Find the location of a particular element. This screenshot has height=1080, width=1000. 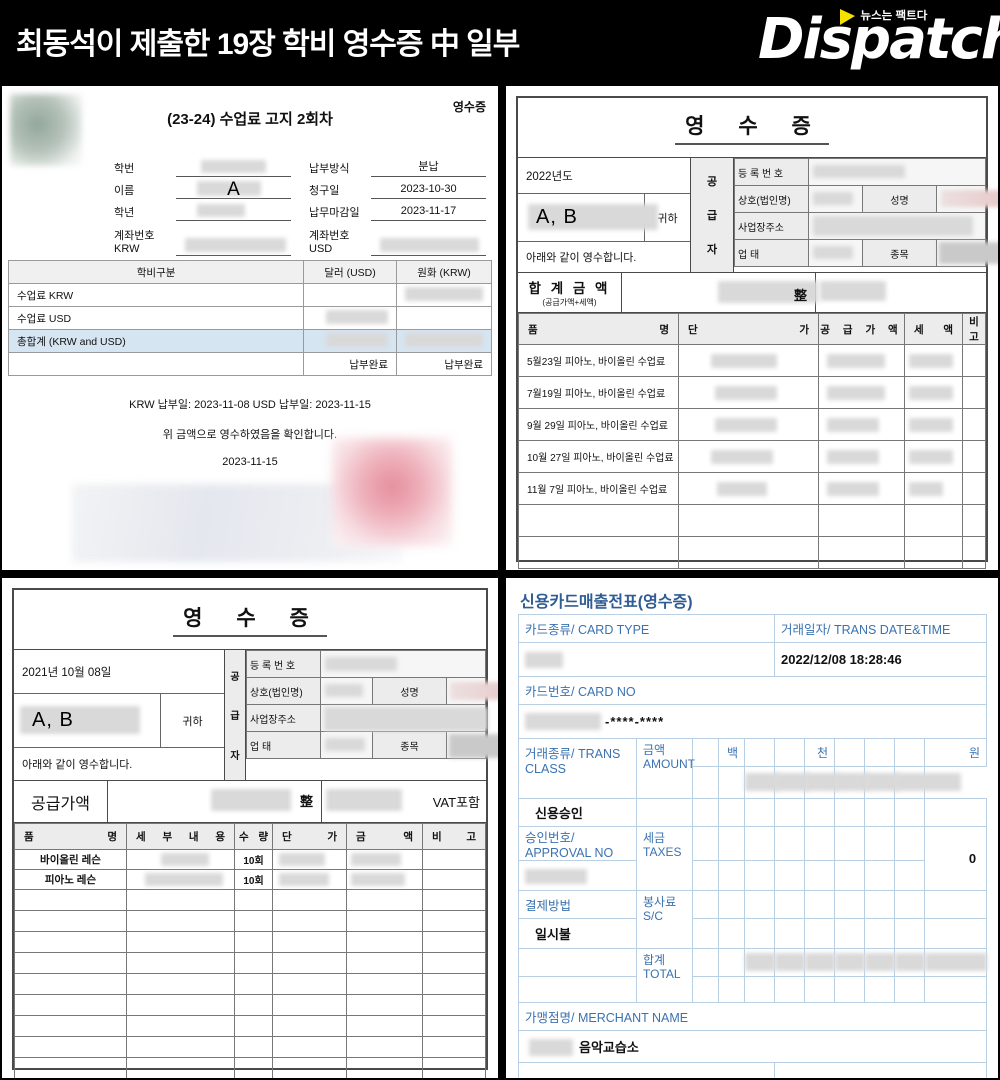

th-note: 비 고 is located at coordinates (974, 329).